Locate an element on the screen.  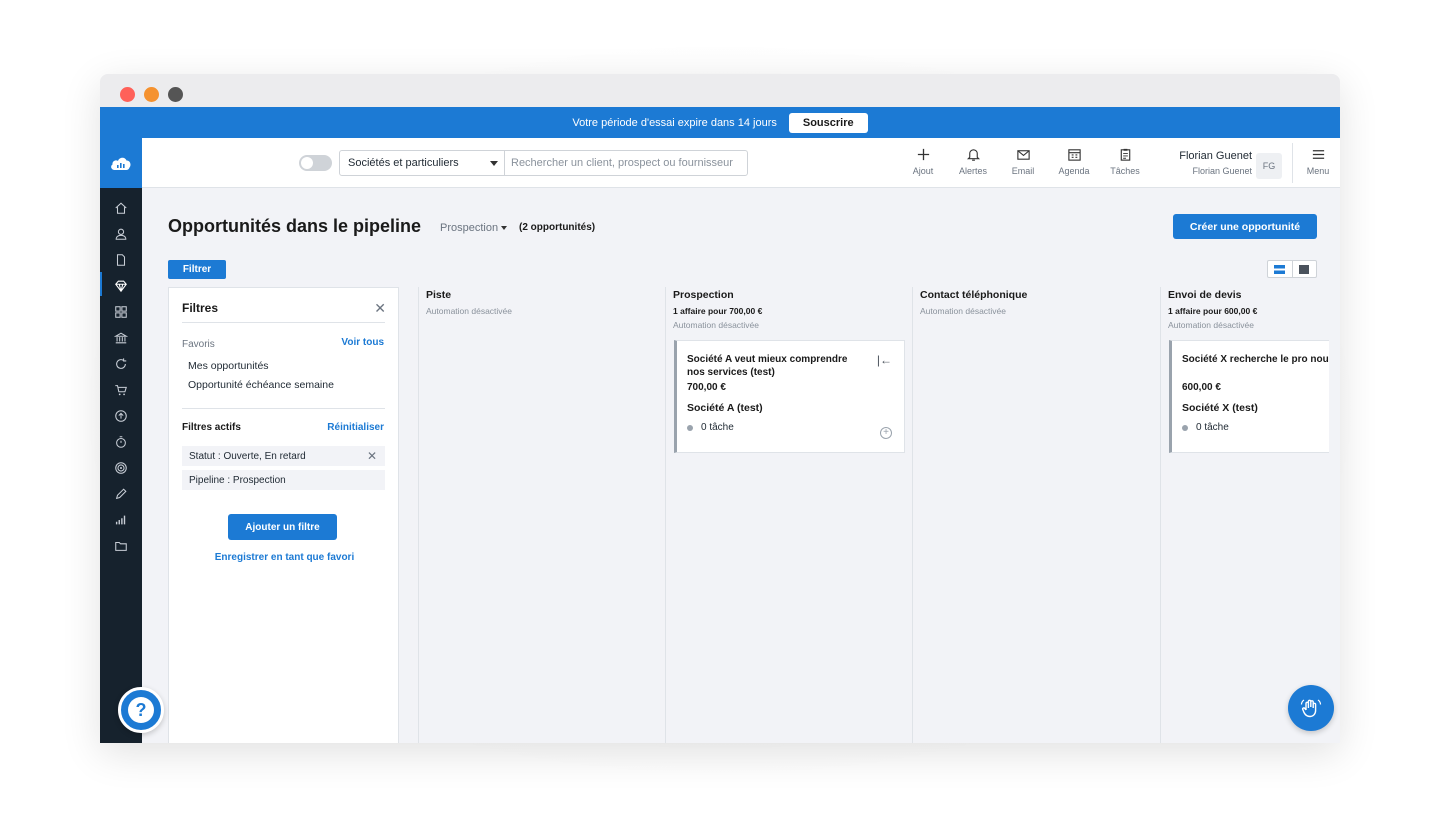
add-filter-button: Ajouter un filtre is located at coordinates (282, 527).